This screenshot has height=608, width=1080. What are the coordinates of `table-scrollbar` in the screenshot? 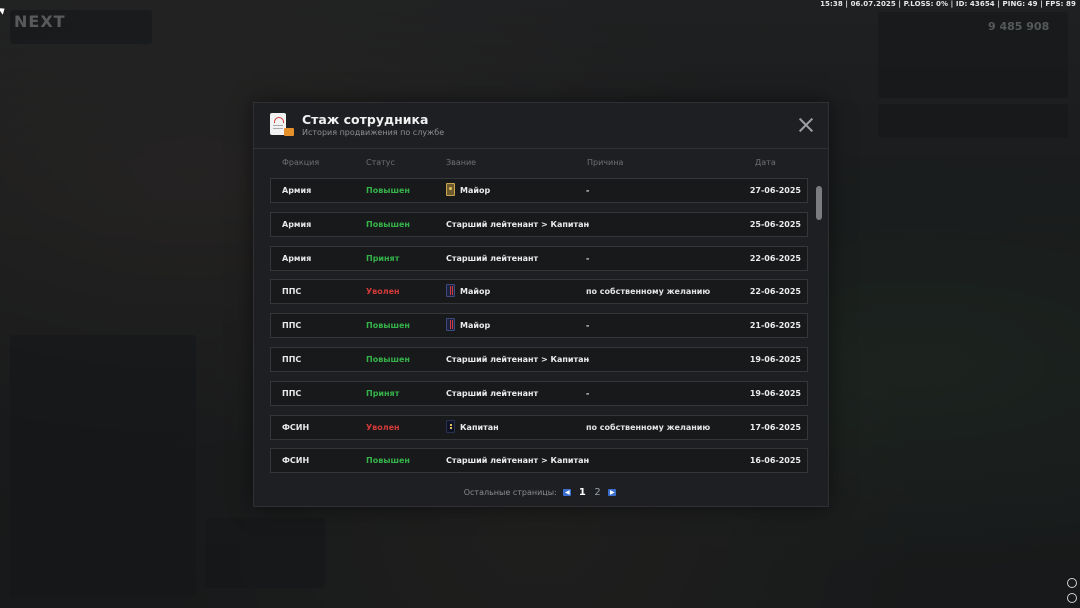 It's located at (819, 203).